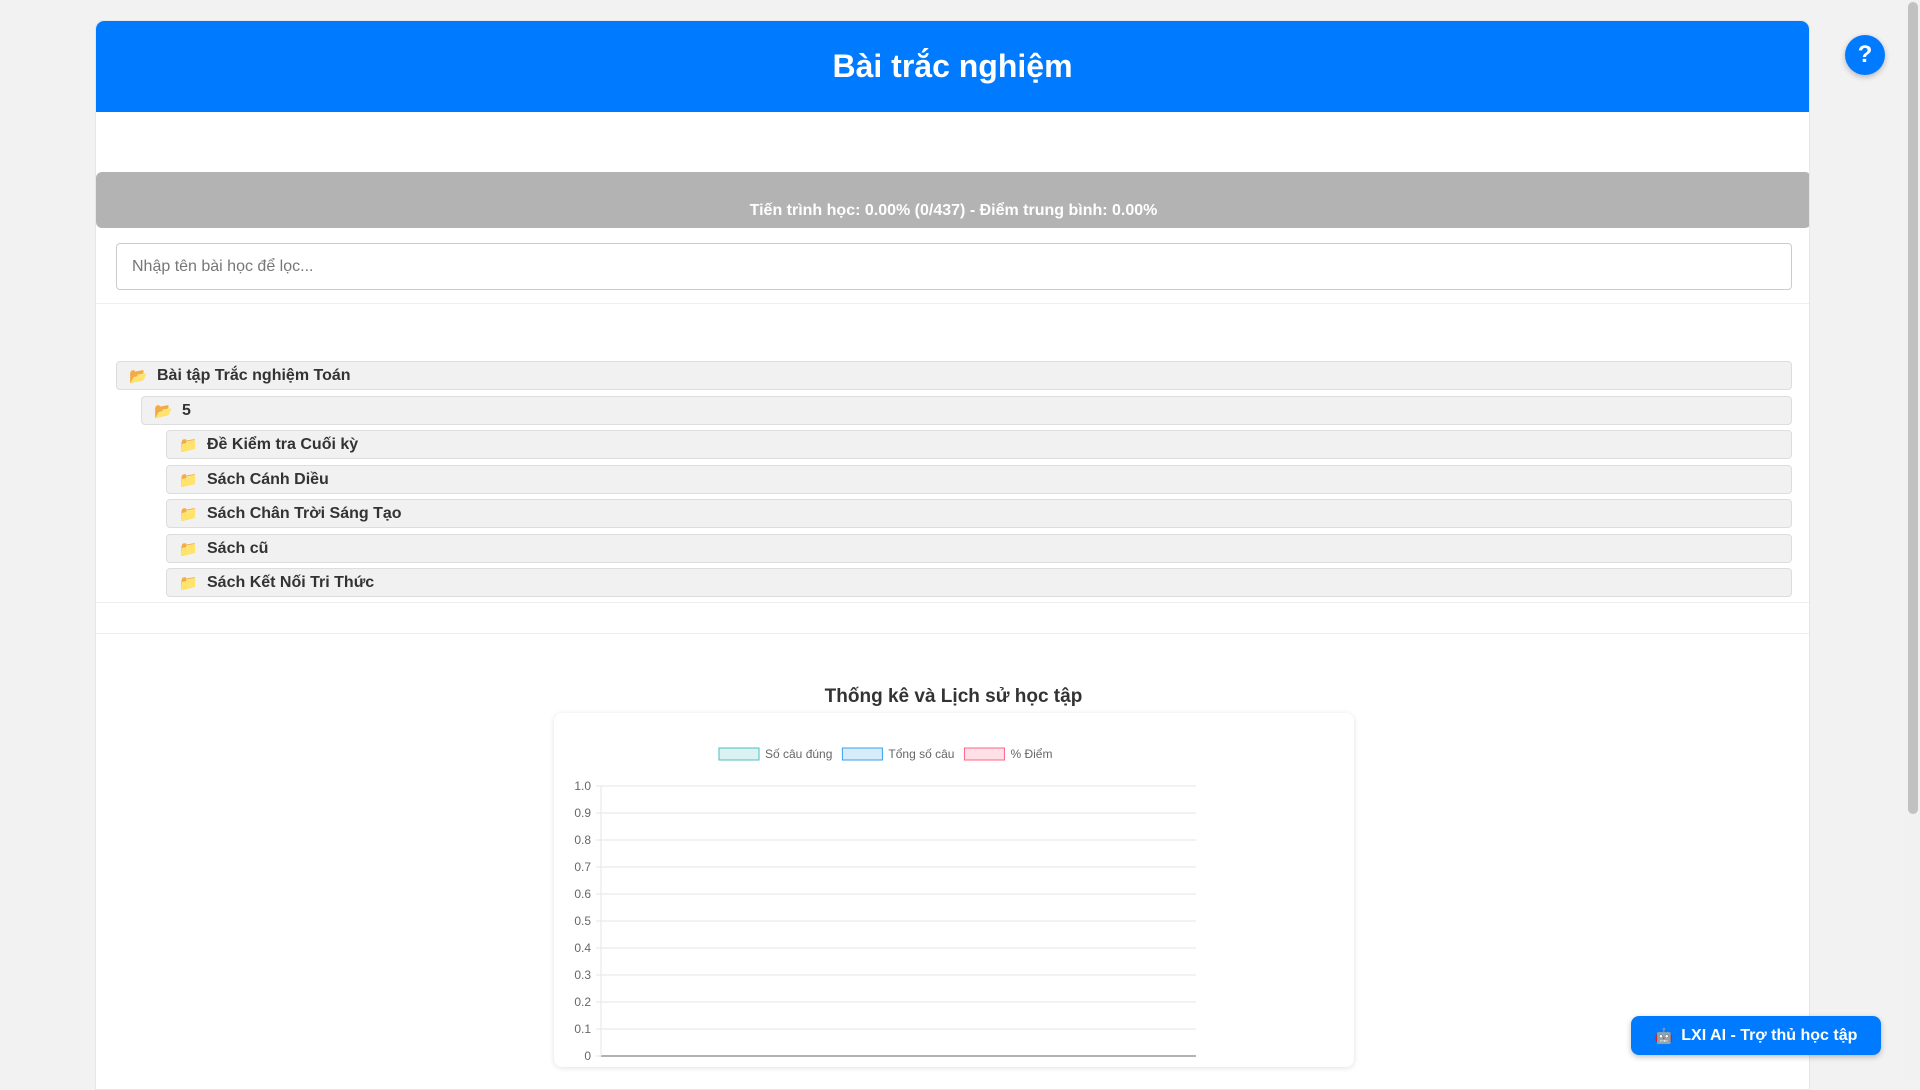 The image size is (1920, 1090). Describe the element at coordinates (582, 975) in the screenshot. I see `y-tick-label: 0.3` at that location.